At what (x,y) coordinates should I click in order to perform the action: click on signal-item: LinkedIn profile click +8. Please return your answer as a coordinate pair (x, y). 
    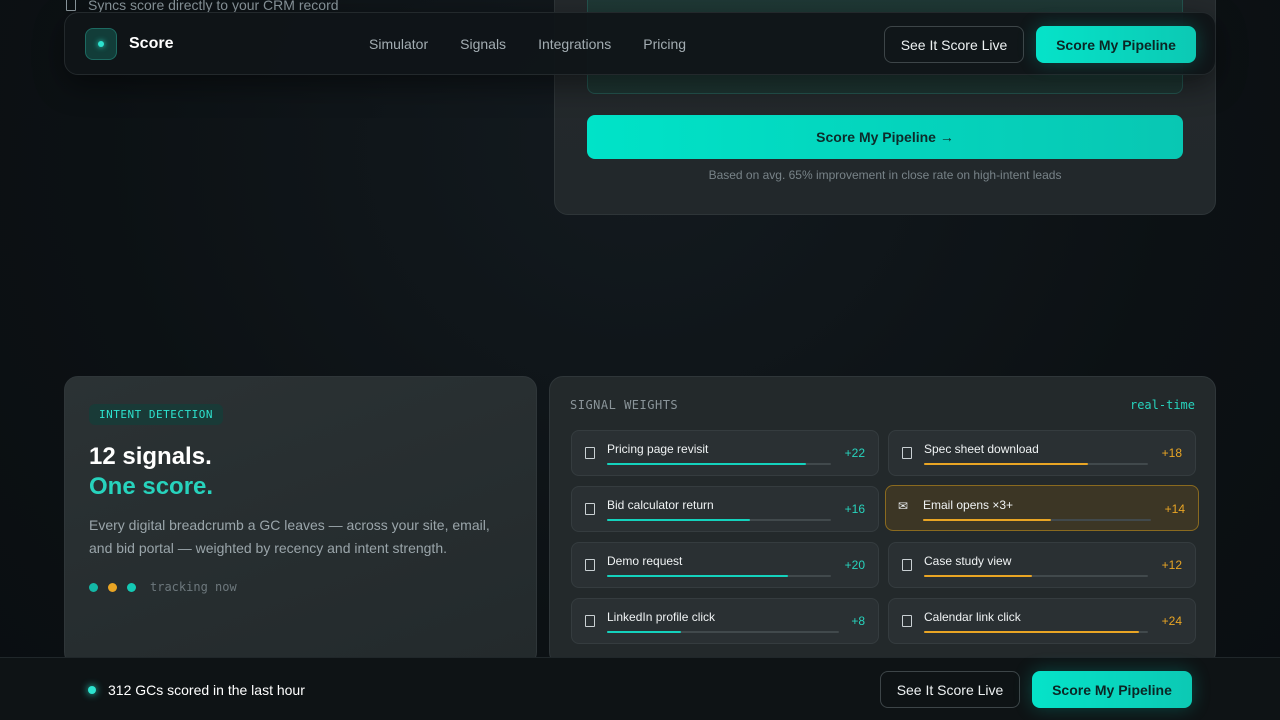
    Looking at the image, I should click on (725, 621).